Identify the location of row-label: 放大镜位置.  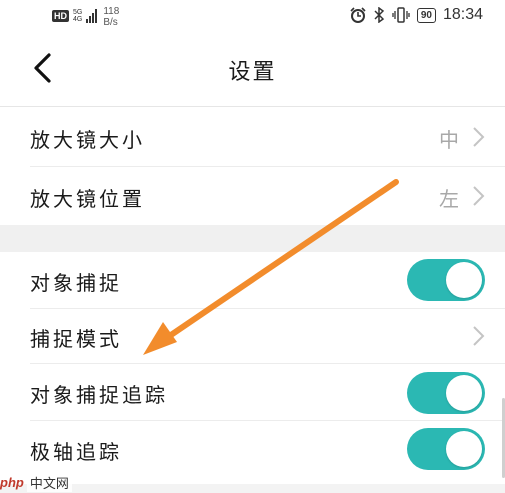
(87, 199).